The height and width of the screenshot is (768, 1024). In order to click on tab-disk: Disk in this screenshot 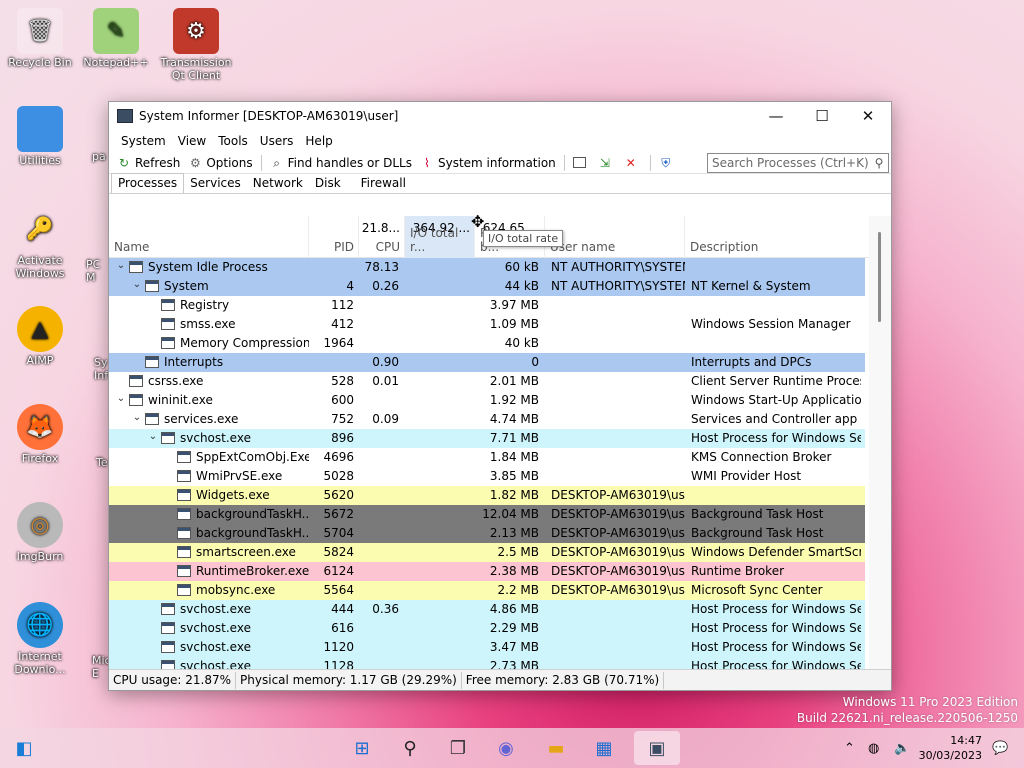, I will do `click(328, 183)`.